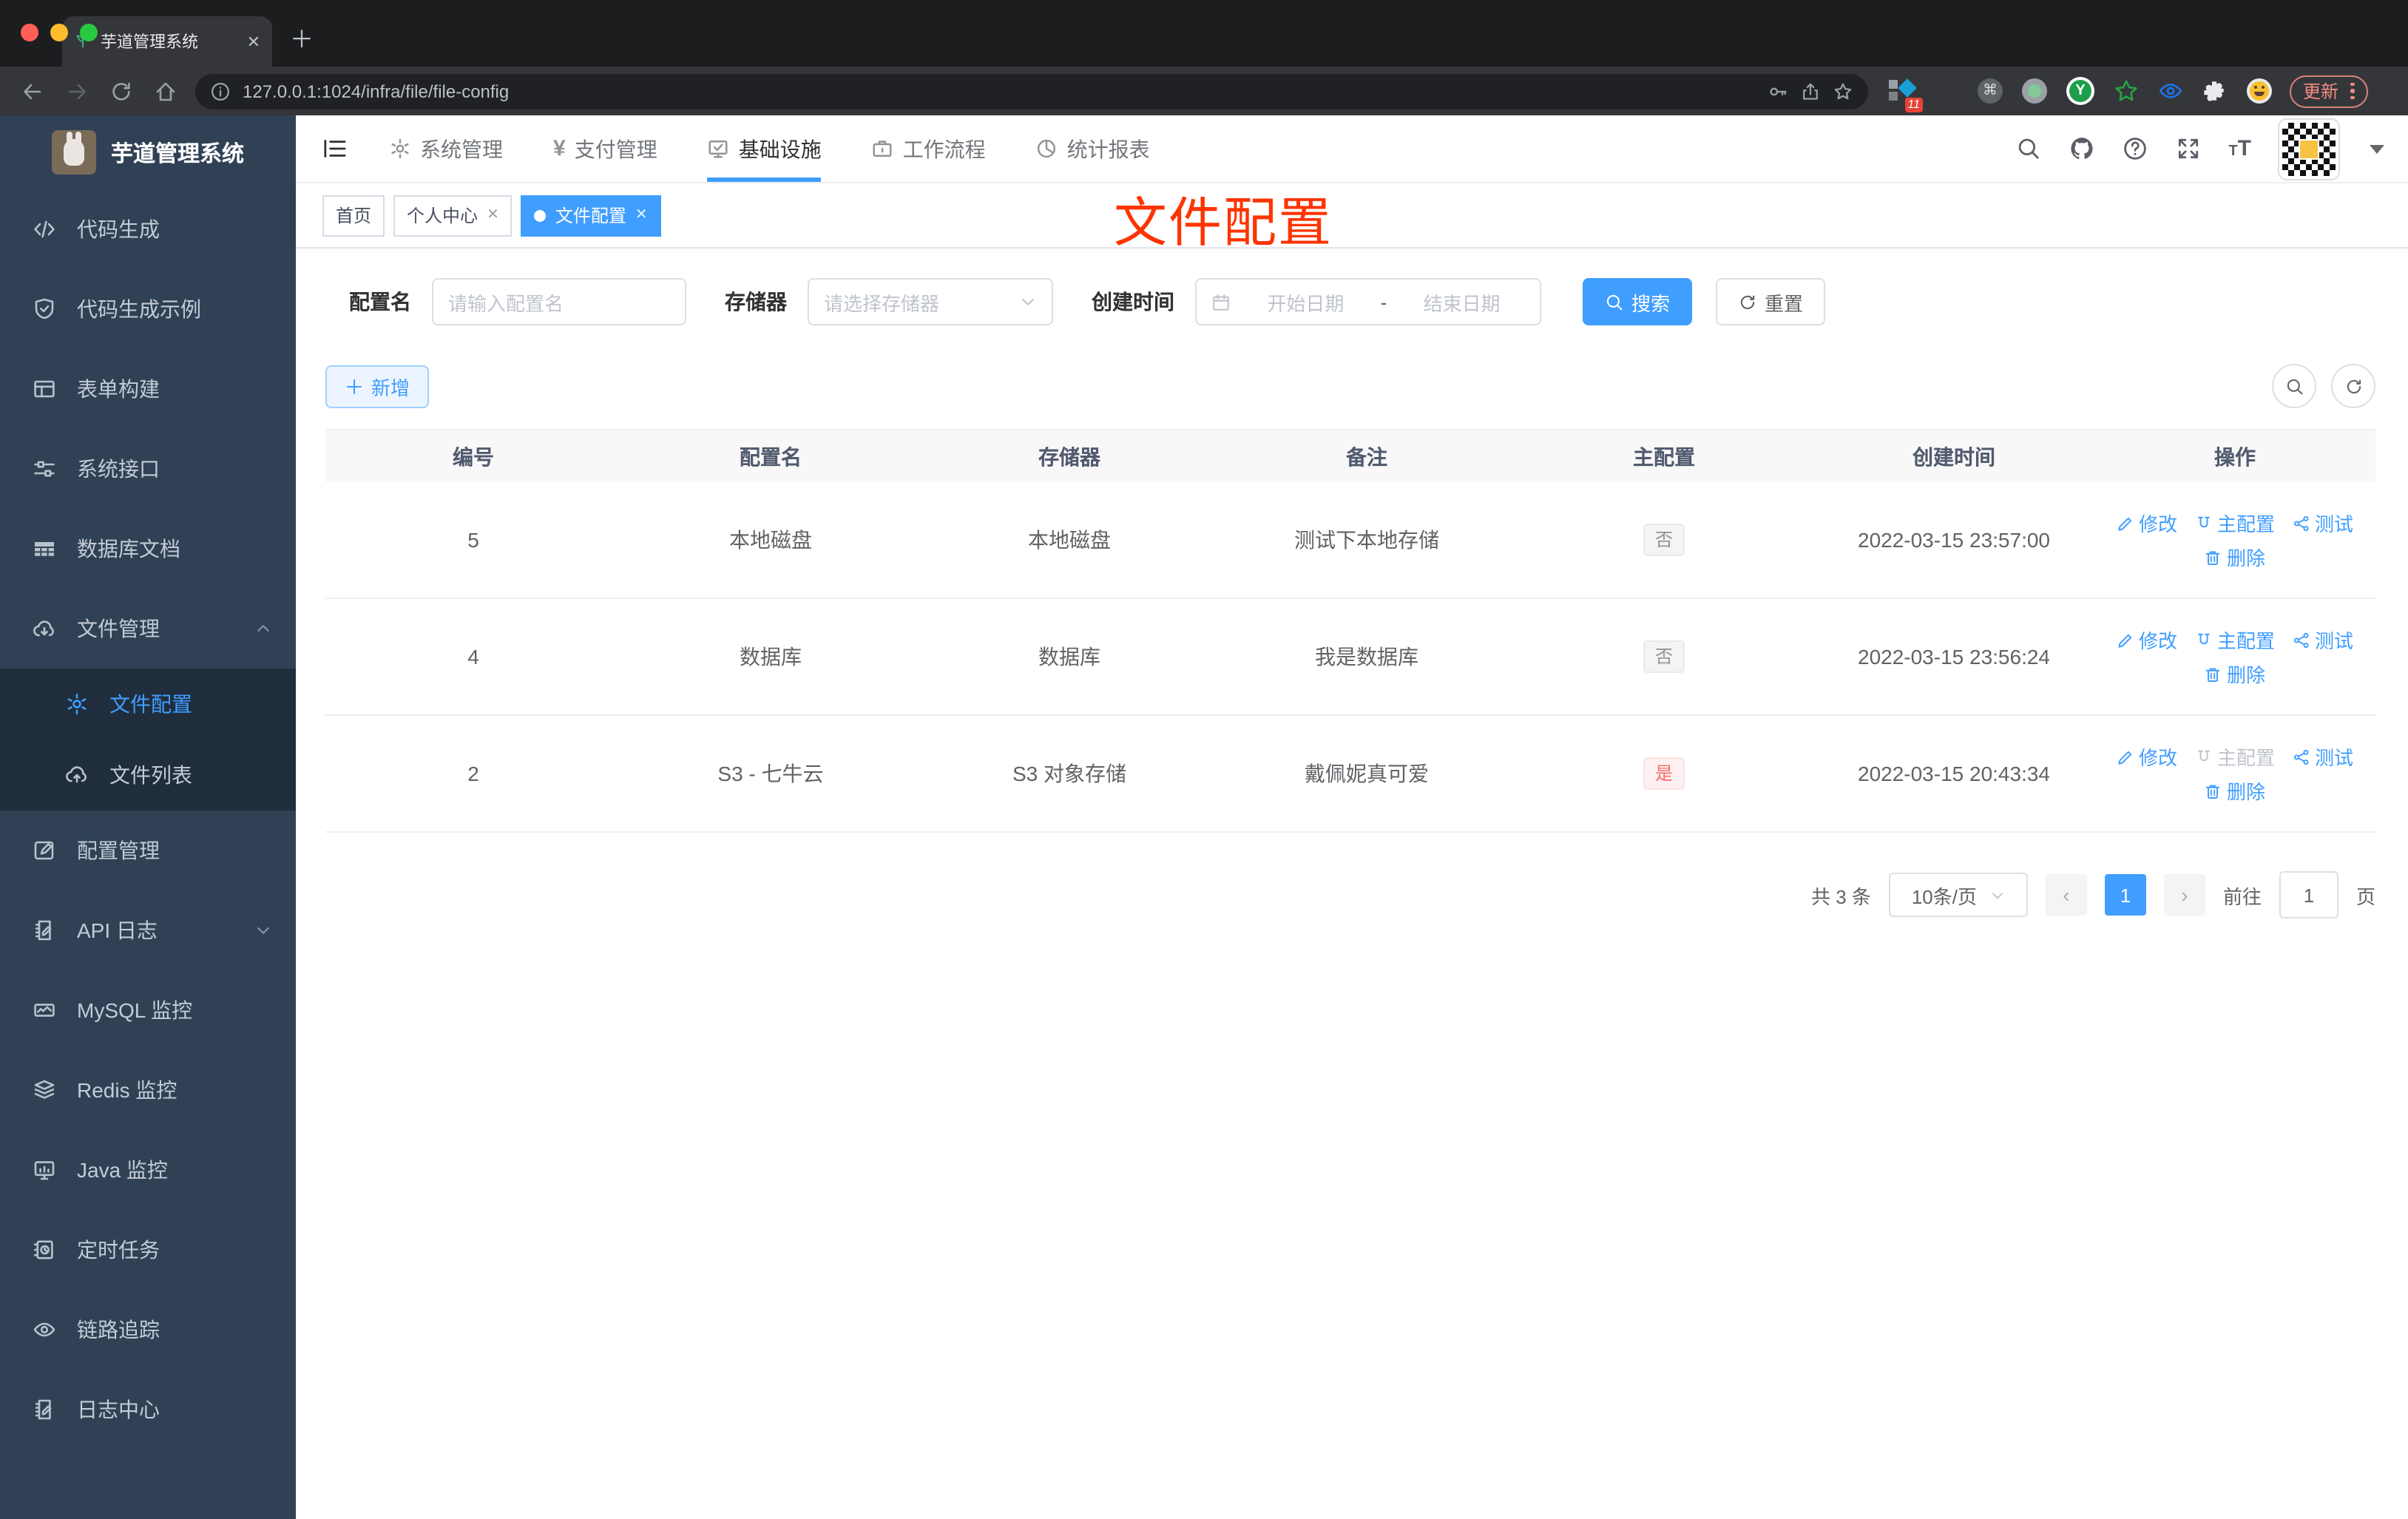 The width and height of the screenshot is (2408, 1519). Describe the element at coordinates (32, 91) in the screenshot. I see `back-icon` at that location.